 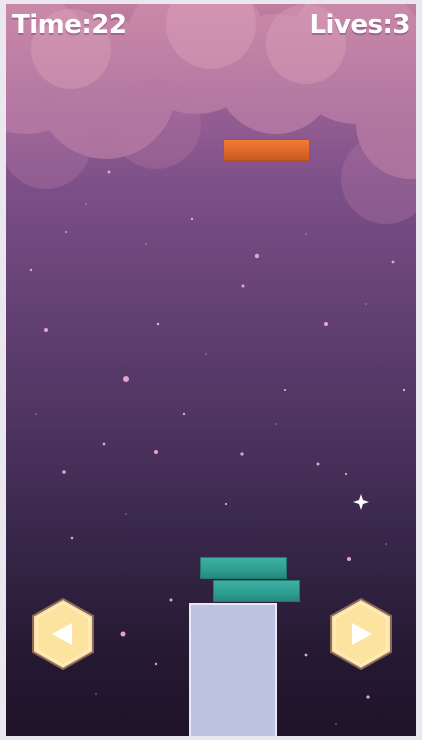 What do you see at coordinates (359, 25) in the screenshot?
I see `lives-counter: Lives:3` at bounding box center [359, 25].